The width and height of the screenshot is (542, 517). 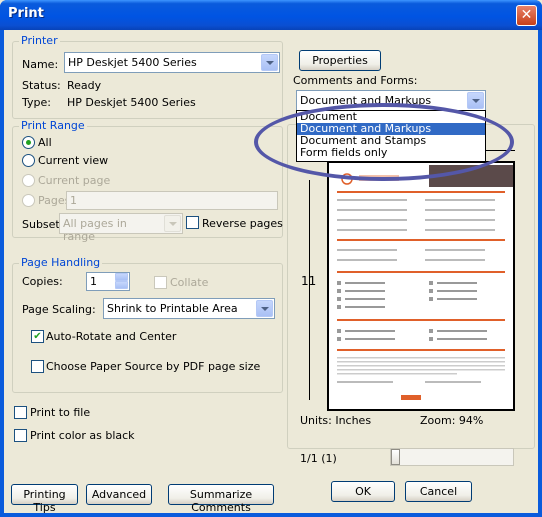 I want to click on close-button: ✕, so click(x=526, y=15).